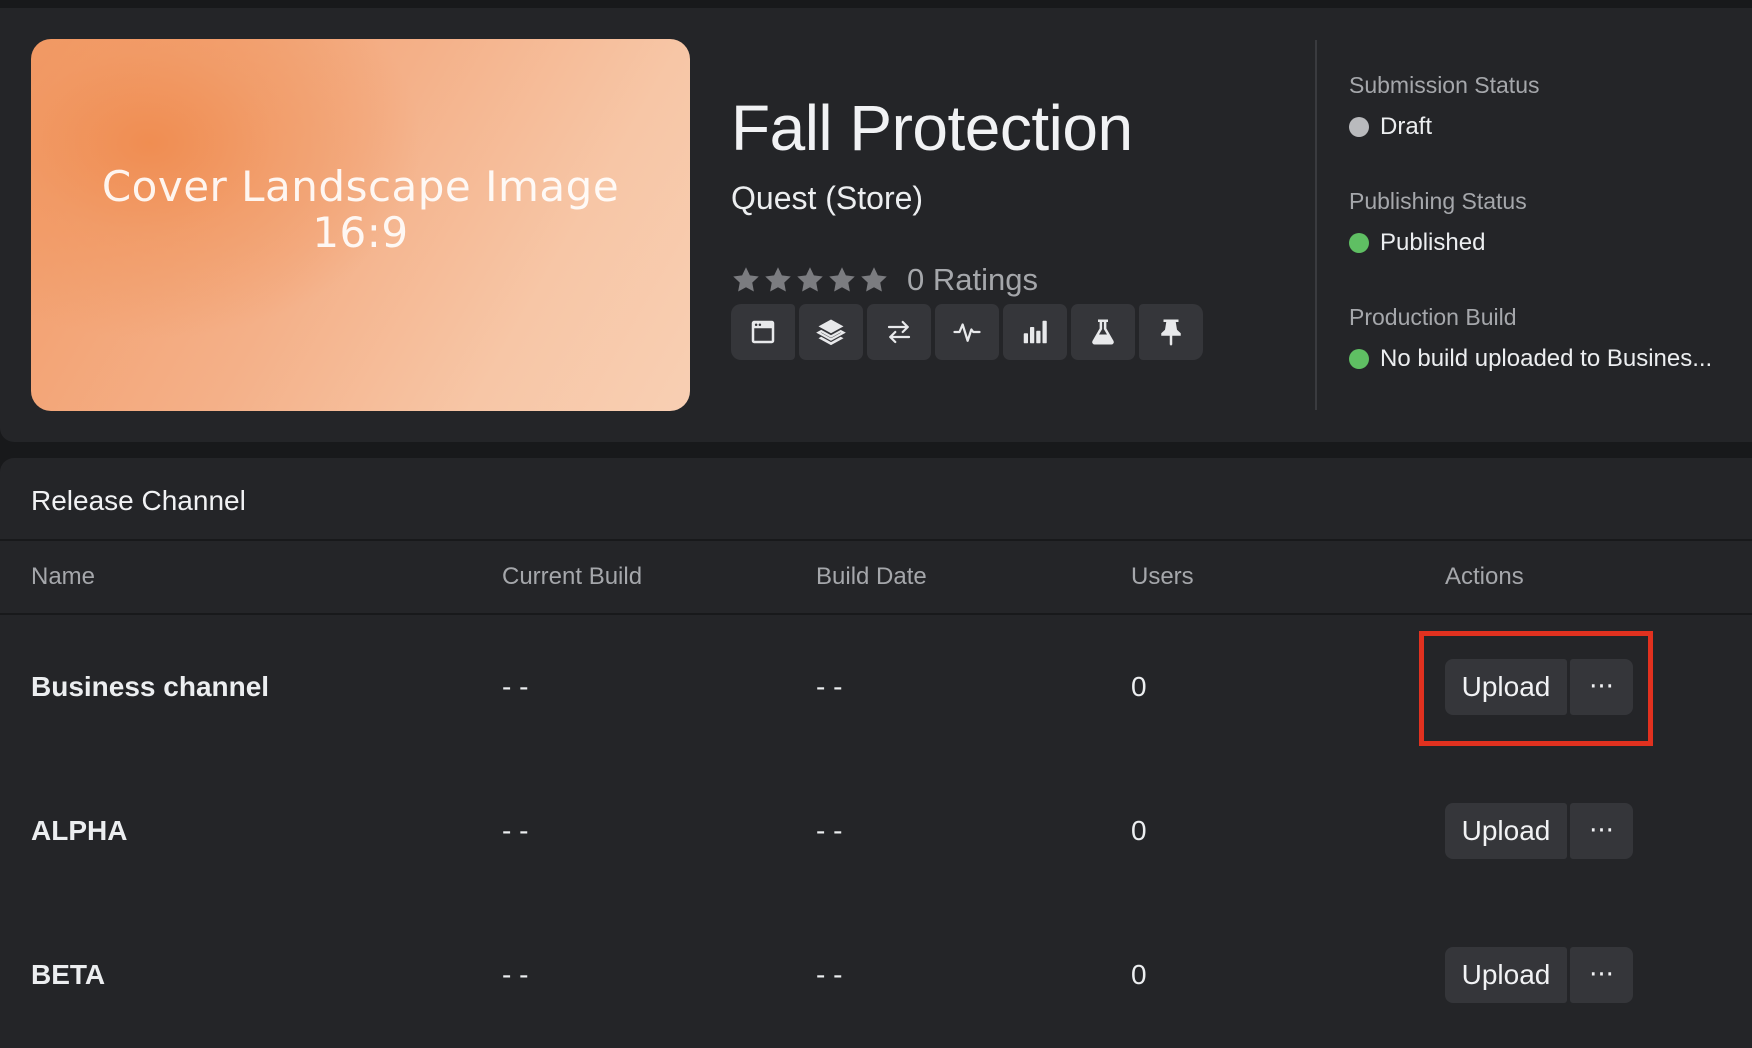 This screenshot has width=1752, height=1048. I want to click on cover-image: Cover Landscape Image 16:9, so click(360, 225).